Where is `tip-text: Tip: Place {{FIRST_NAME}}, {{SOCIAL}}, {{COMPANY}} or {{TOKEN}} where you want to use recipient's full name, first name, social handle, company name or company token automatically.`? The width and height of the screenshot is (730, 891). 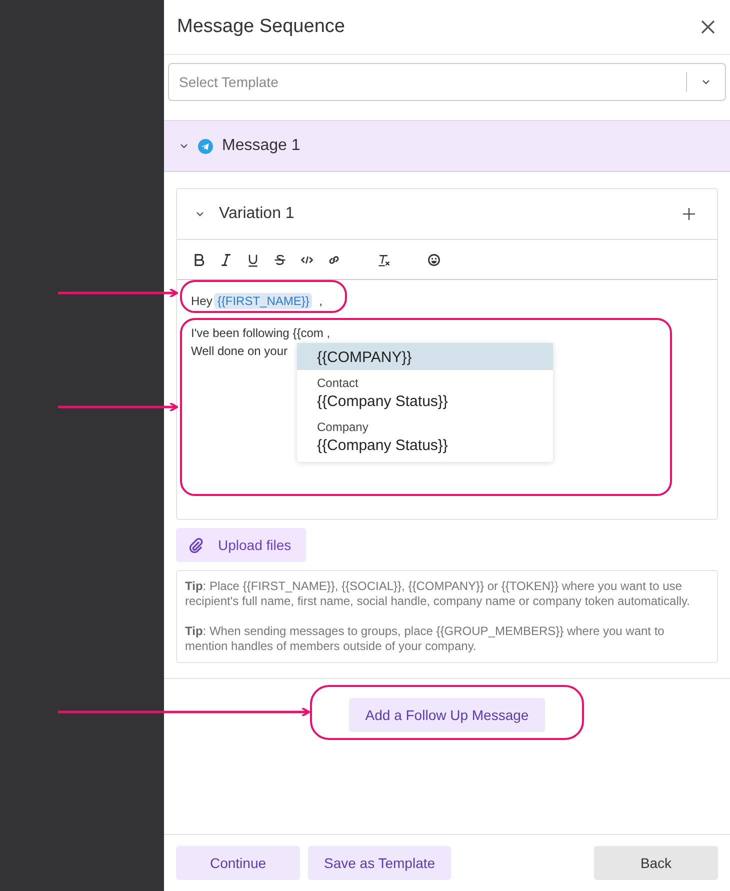
tip-text: Tip: Place {{FIRST_NAME}}, {{SOCIAL}}, {{COMPANY}} or {{TOKEN}} where you want to use recipient's full name, first name, social handle, company name or company token automatically. is located at coordinates (438, 594).